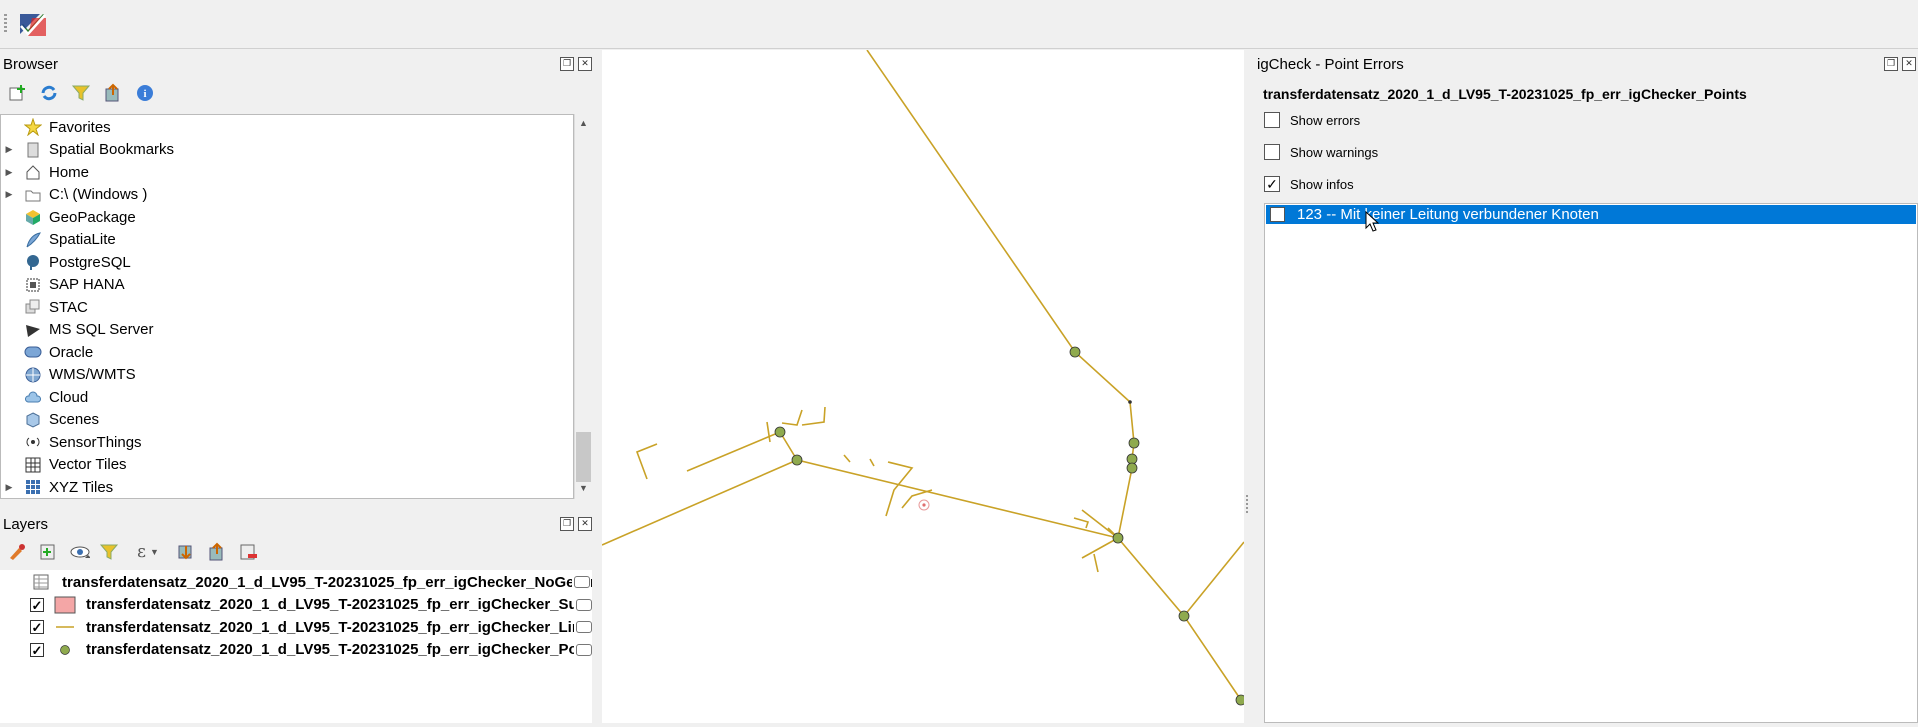  What do you see at coordinates (585, 524) in the screenshot?
I see `layers-close-button: ✕` at bounding box center [585, 524].